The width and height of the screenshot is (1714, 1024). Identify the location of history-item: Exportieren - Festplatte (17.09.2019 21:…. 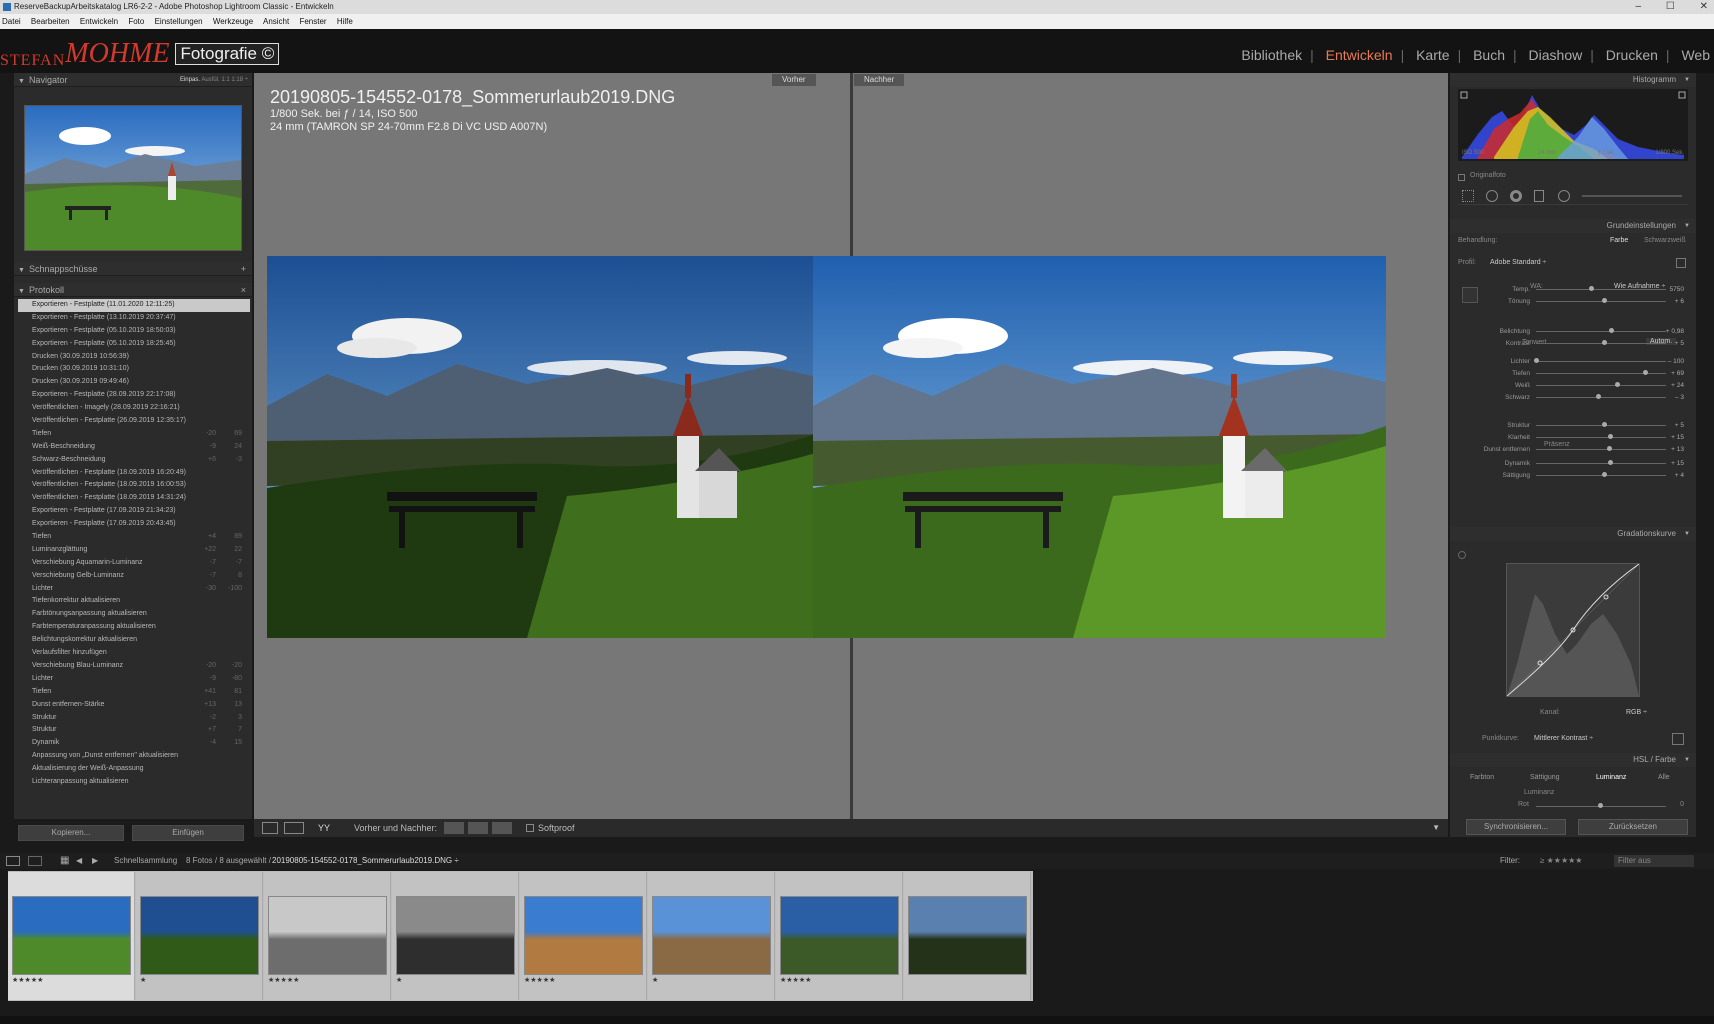
(134, 511).